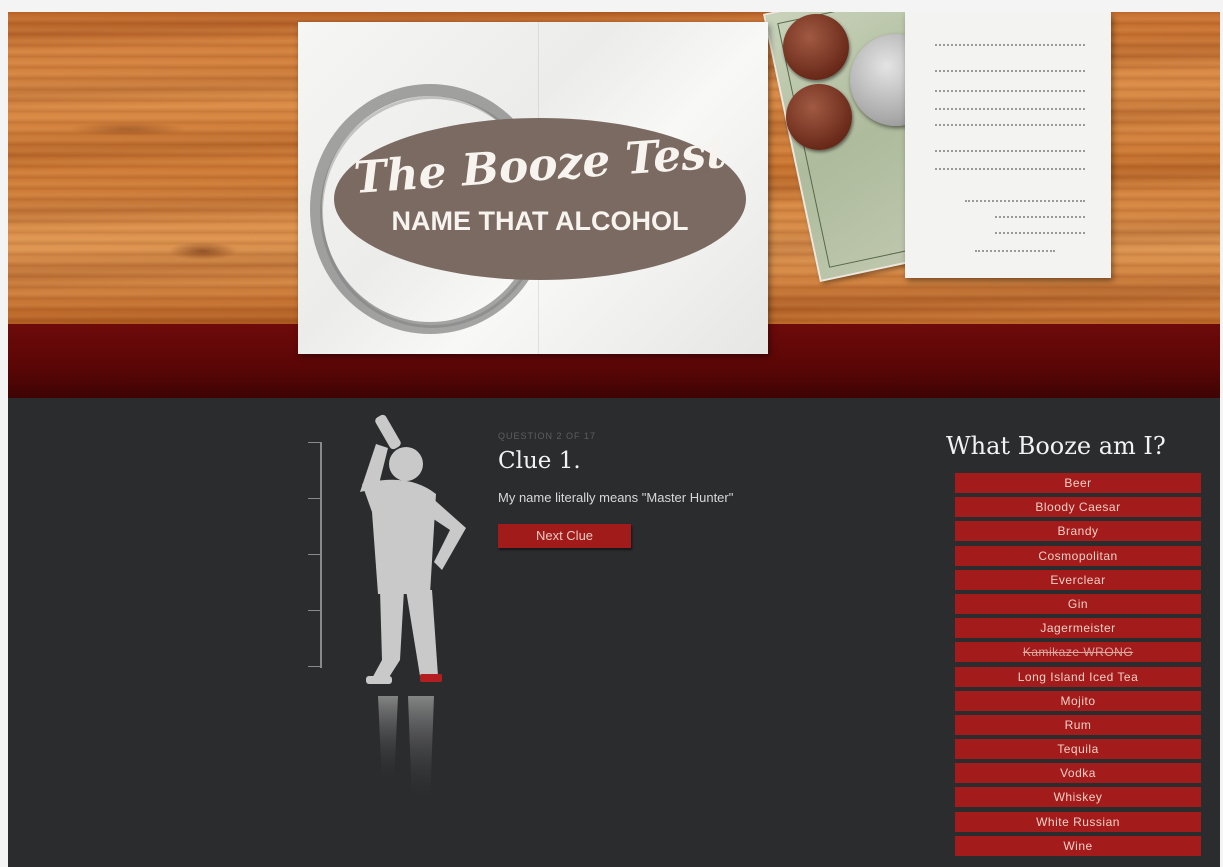  What do you see at coordinates (1078, 700) in the screenshot?
I see `answer-option-mojito: Mojito` at bounding box center [1078, 700].